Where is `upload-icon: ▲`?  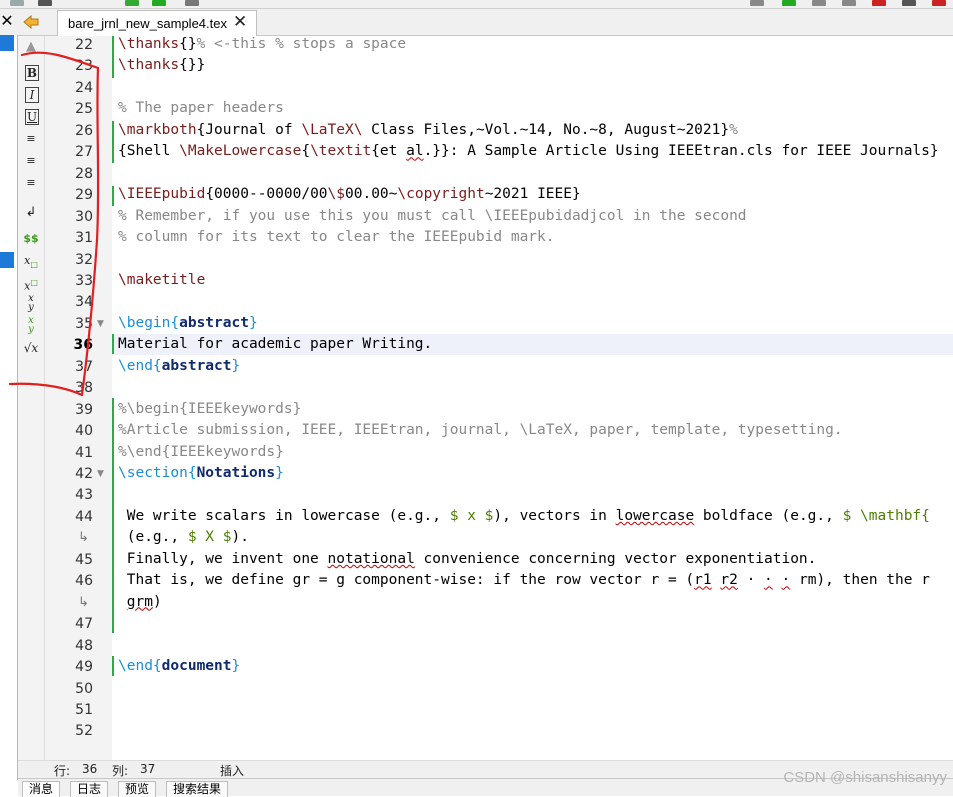 upload-icon: ▲ is located at coordinates (31, 47).